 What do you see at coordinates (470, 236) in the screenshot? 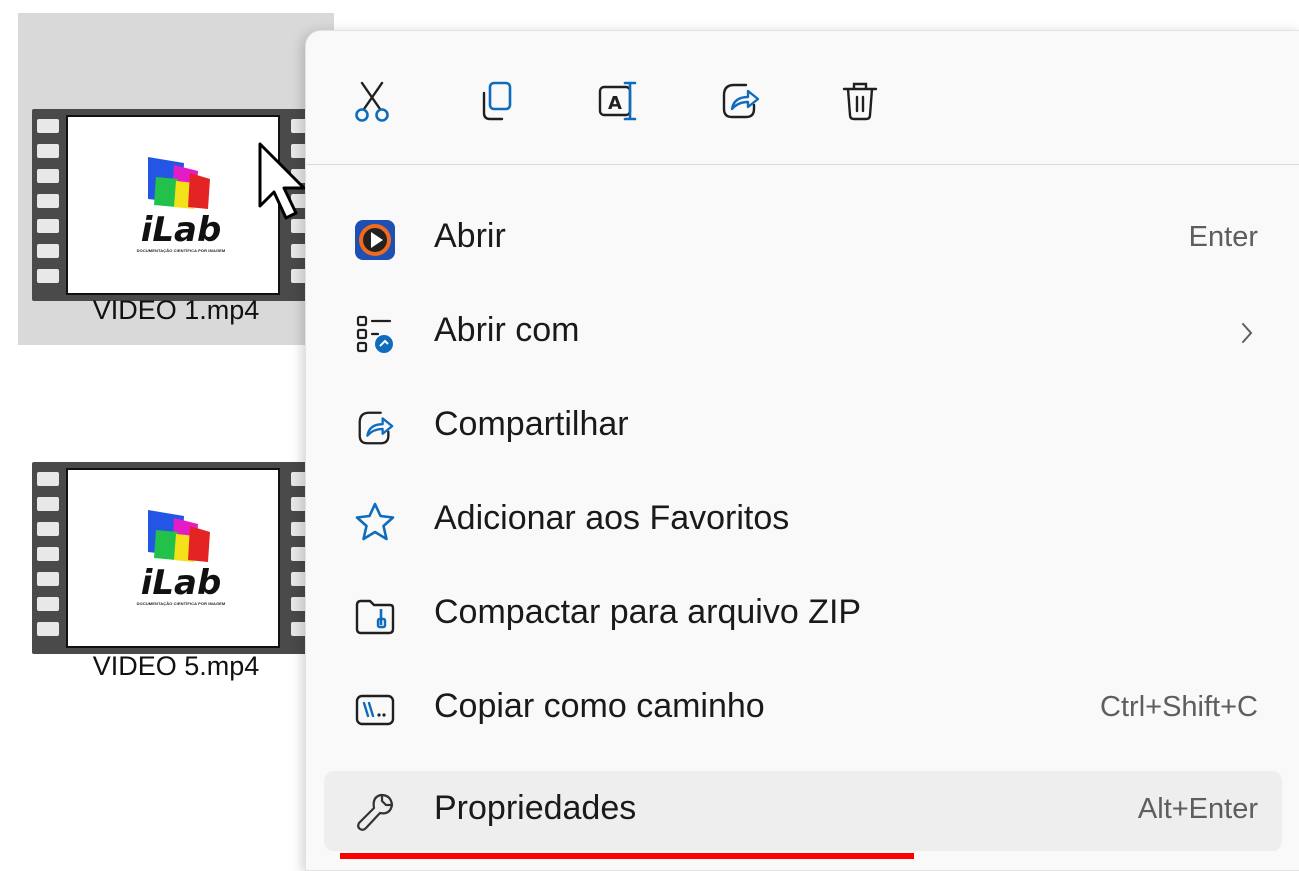
I see `menu-item-label: Abrir` at bounding box center [470, 236].